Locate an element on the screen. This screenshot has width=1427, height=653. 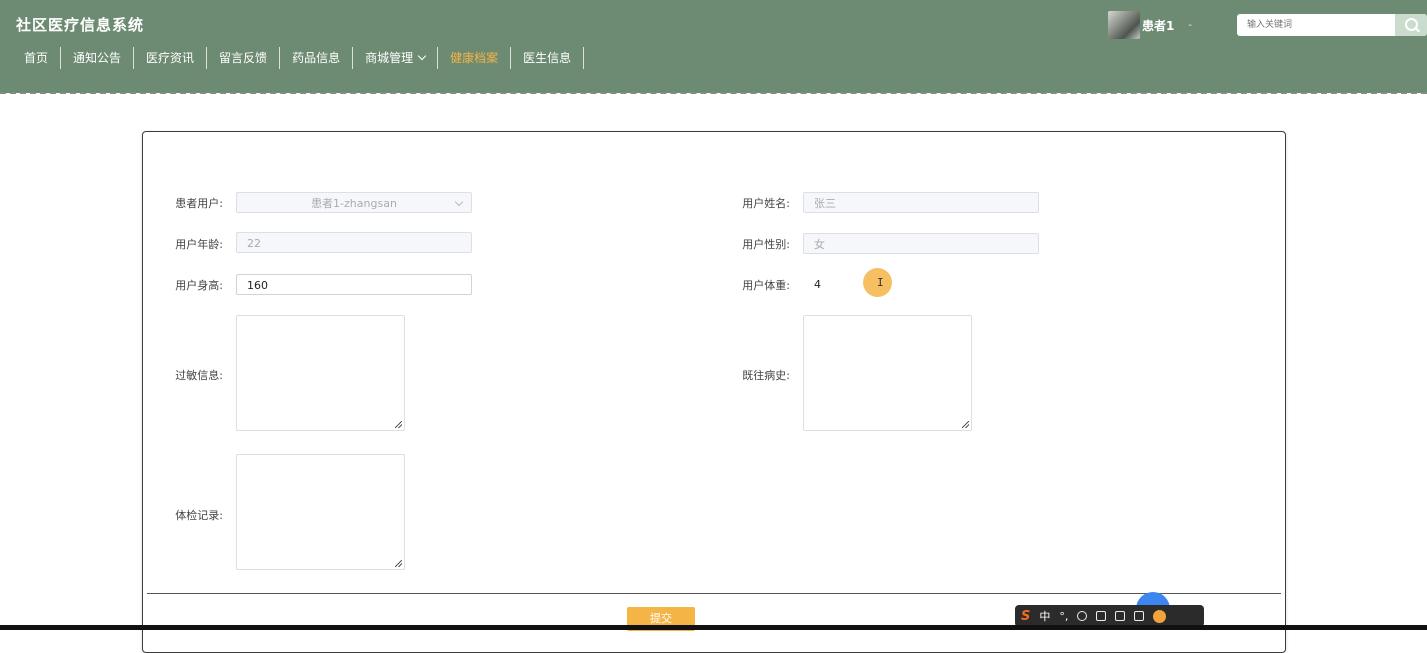
nav-item-drug-info: 药品信息 is located at coordinates (317, 58).